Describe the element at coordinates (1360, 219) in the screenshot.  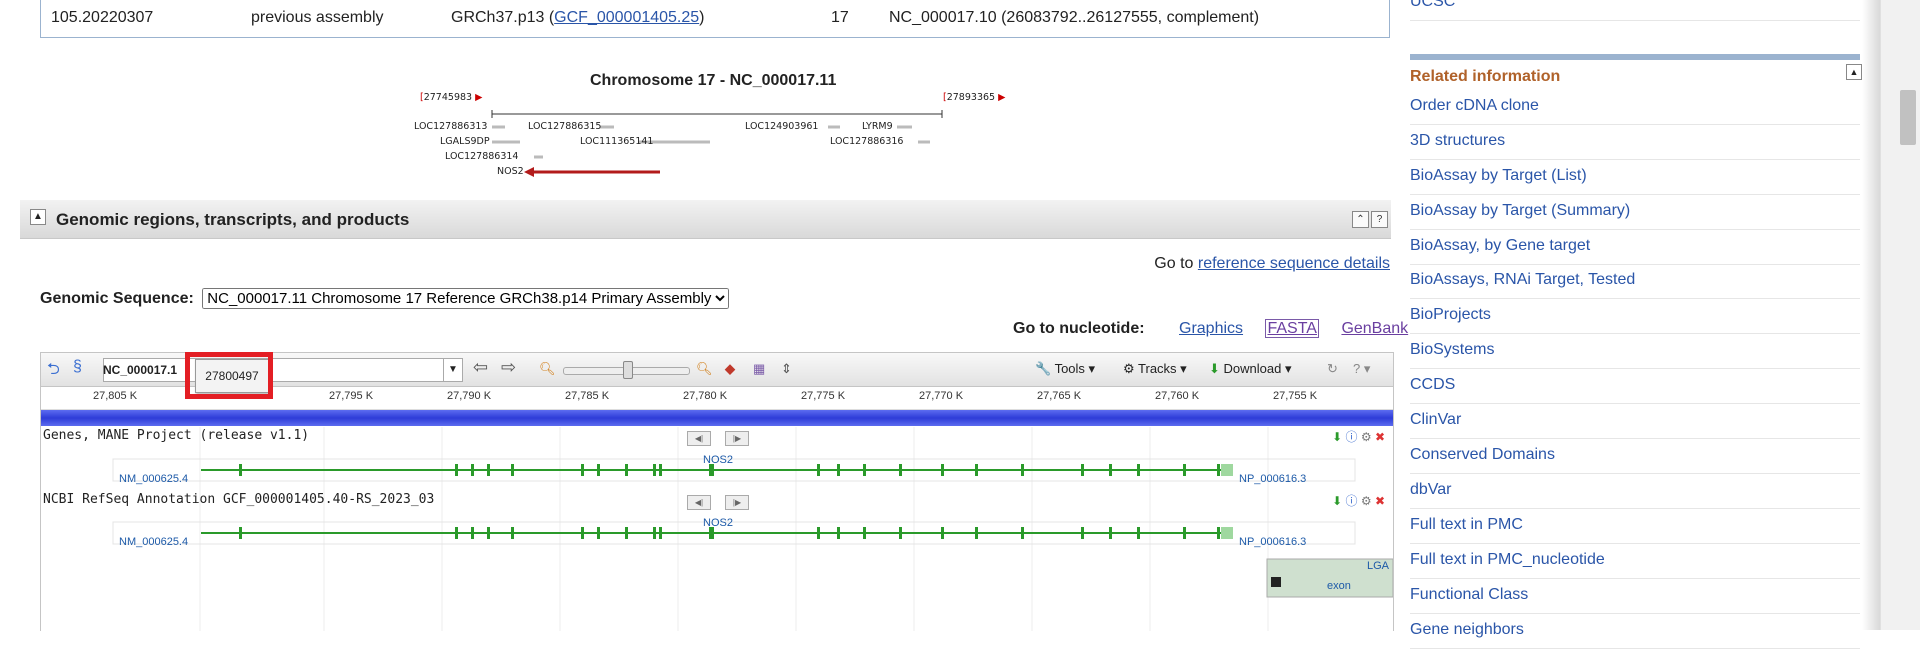
I see `scroll-top-button: ⌃` at that location.